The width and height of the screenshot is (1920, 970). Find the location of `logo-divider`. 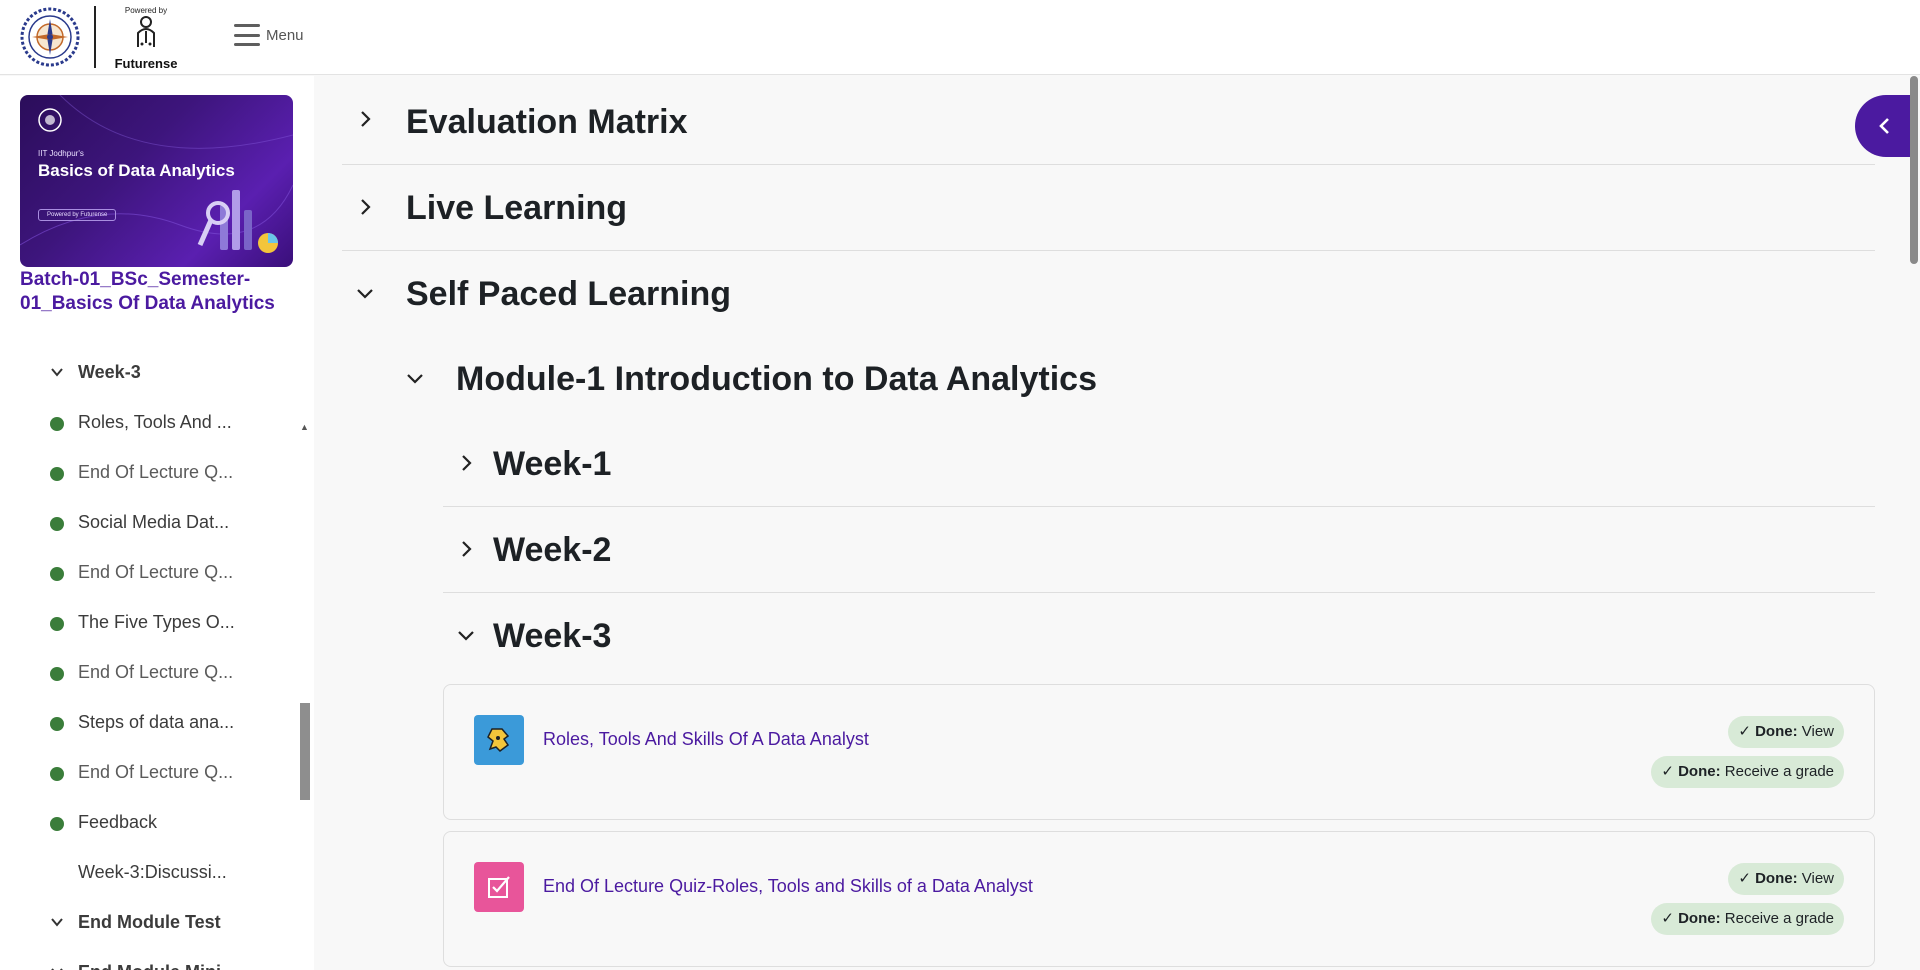

logo-divider is located at coordinates (95, 37).